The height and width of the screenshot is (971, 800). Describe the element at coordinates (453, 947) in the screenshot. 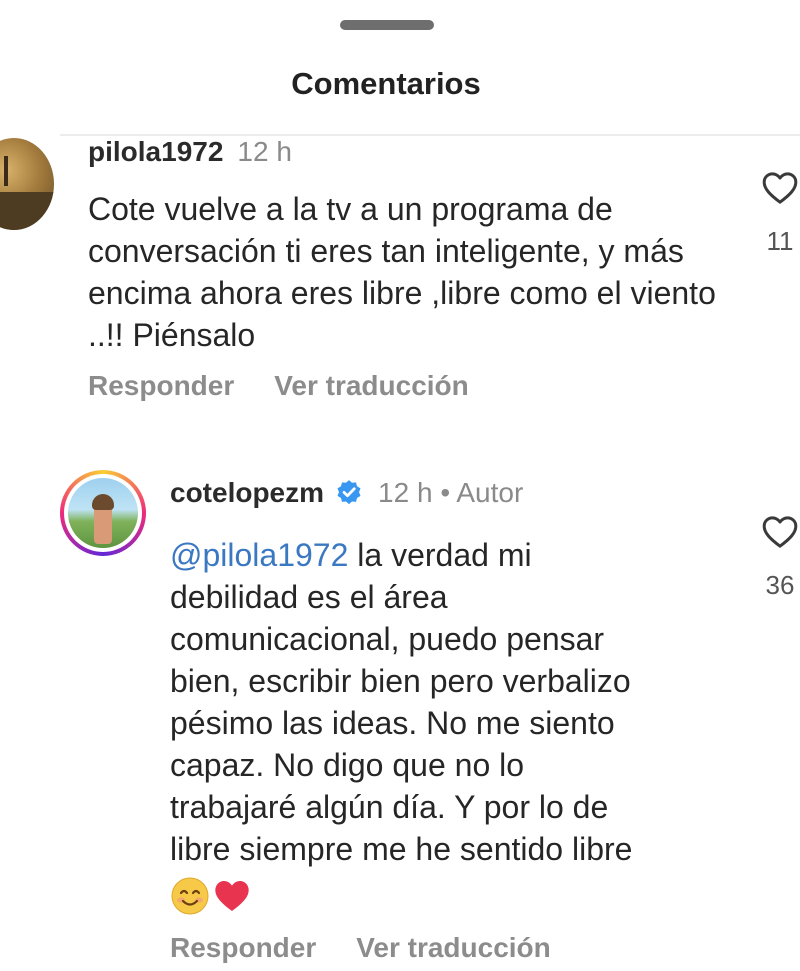

I see `comment-2-translate-button: Ver traducción` at that location.